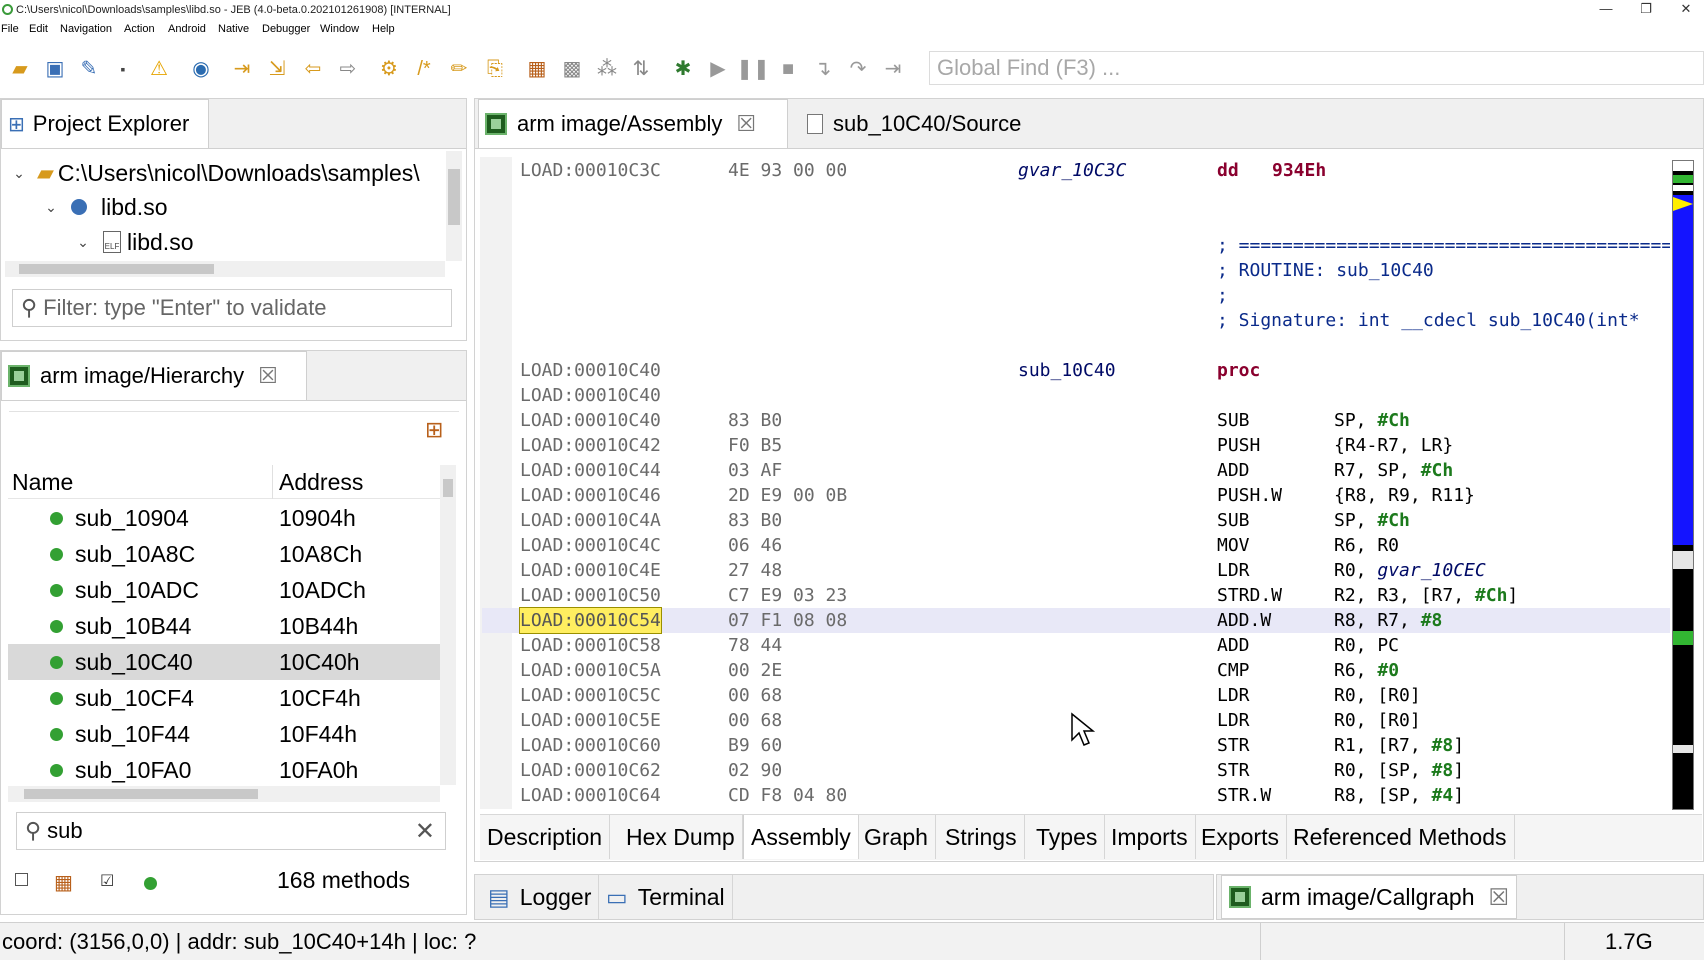  I want to click on asm-bytes: 78 44, so click(755, 645).